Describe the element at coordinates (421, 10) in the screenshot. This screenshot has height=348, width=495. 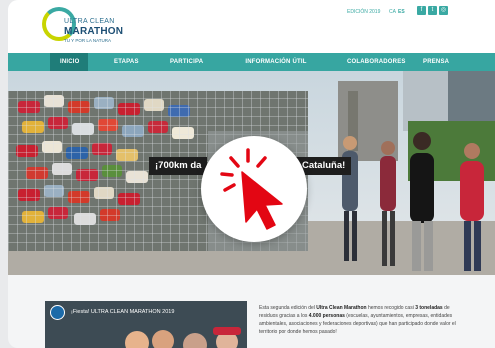
I see `facebook-icon: f` at that location.